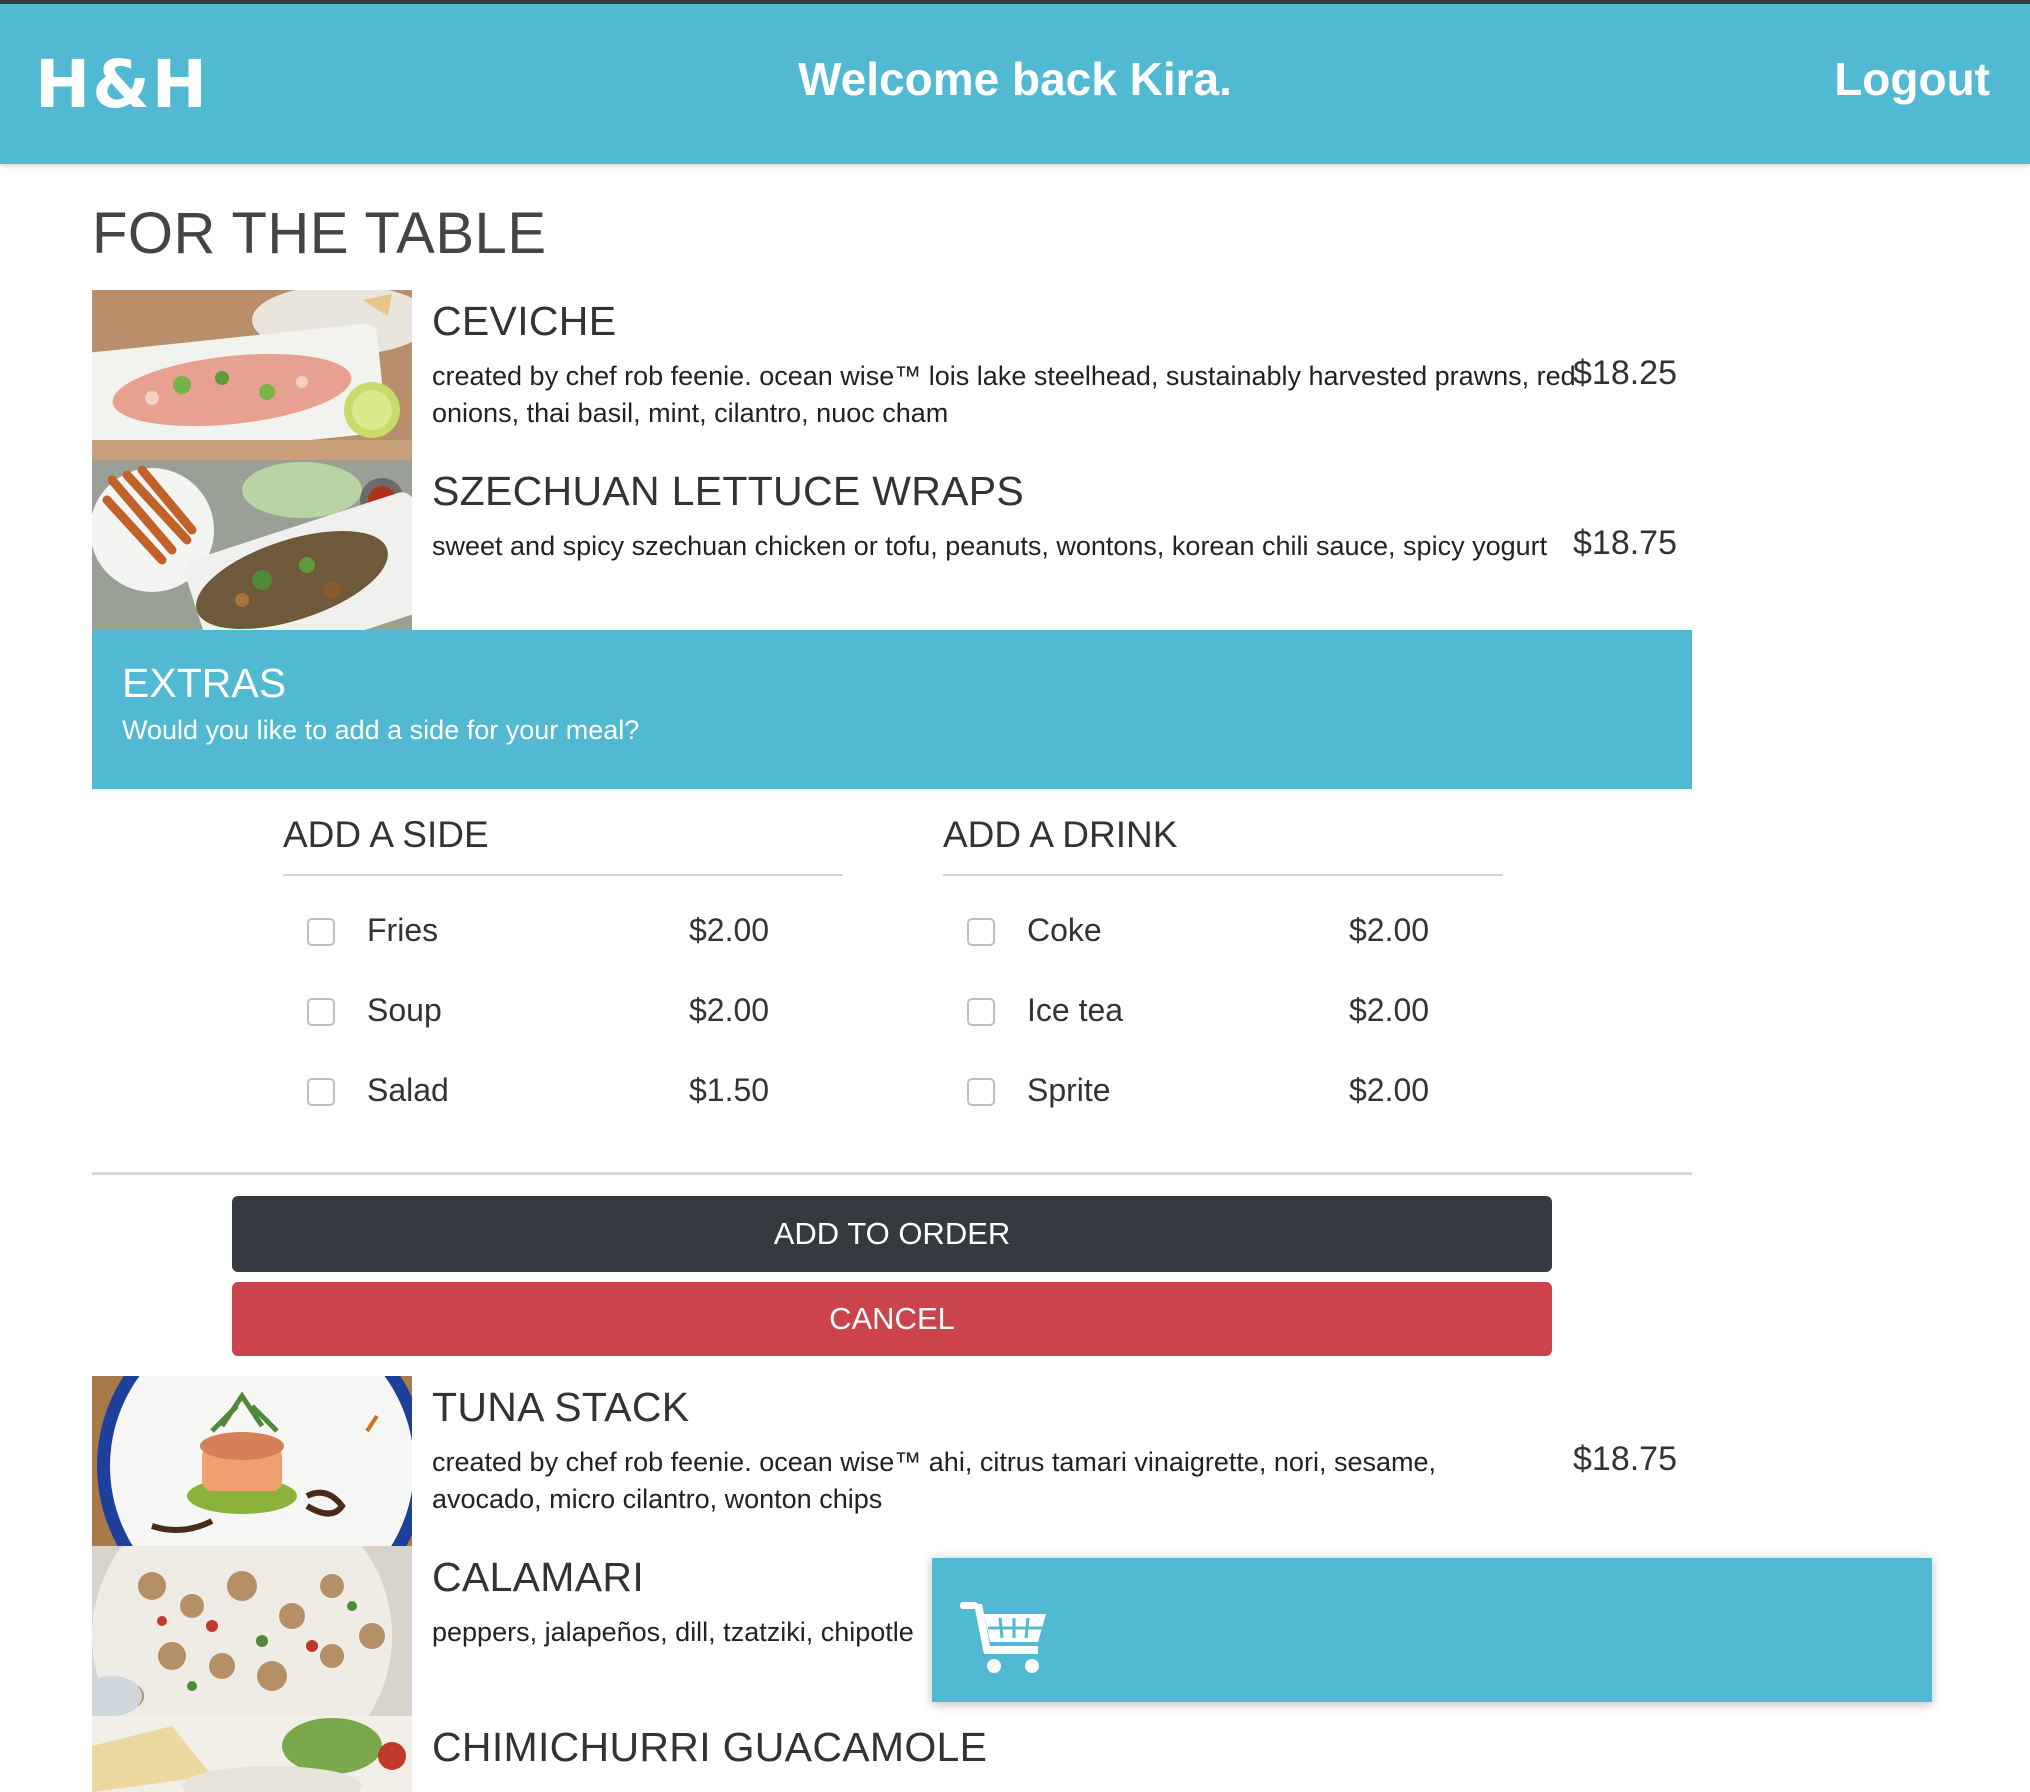  Describe the element at coordinates (563, 1088) in the screenshot. I see `side-option-salad: Salad $1.50` at that location.